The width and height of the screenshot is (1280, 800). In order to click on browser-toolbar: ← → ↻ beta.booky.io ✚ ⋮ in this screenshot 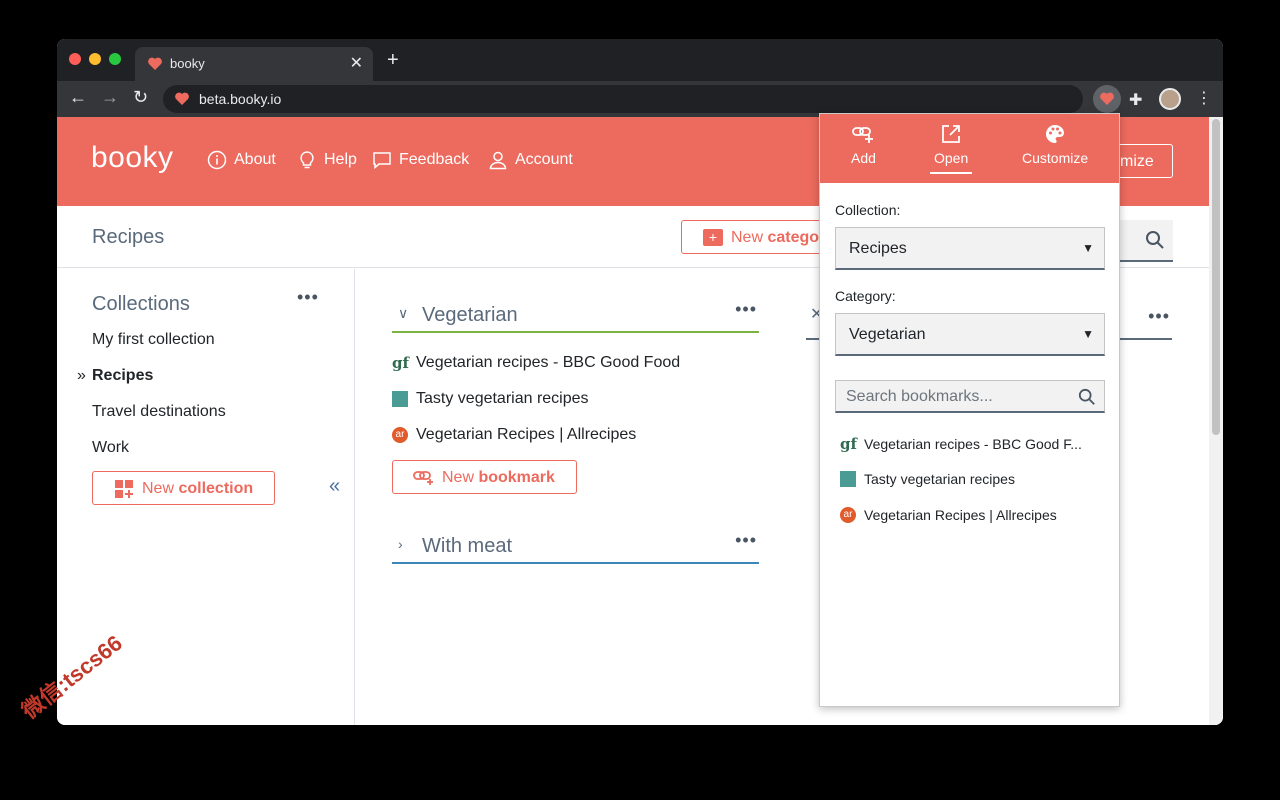, I will do `click(640, 99)`.